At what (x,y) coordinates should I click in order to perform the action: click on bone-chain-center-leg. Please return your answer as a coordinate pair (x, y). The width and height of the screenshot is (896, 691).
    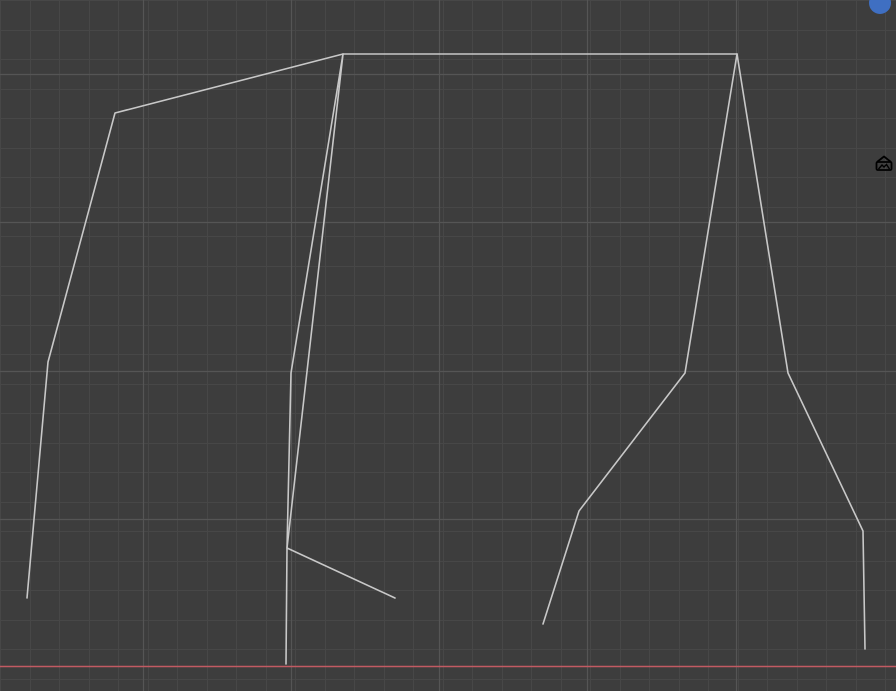
    Looking at the image, I should click on (314, 359).